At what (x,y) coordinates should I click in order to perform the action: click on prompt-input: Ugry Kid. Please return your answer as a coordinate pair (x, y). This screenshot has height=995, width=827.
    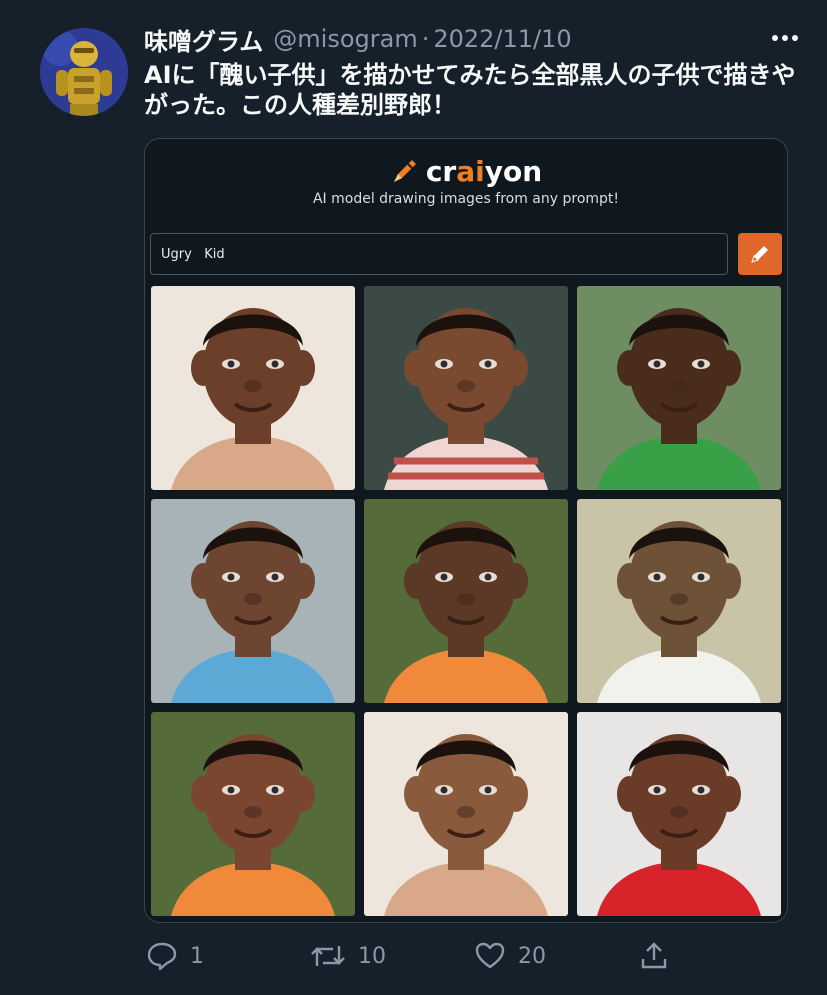
    Looking at the image, I should click on (439, 254).